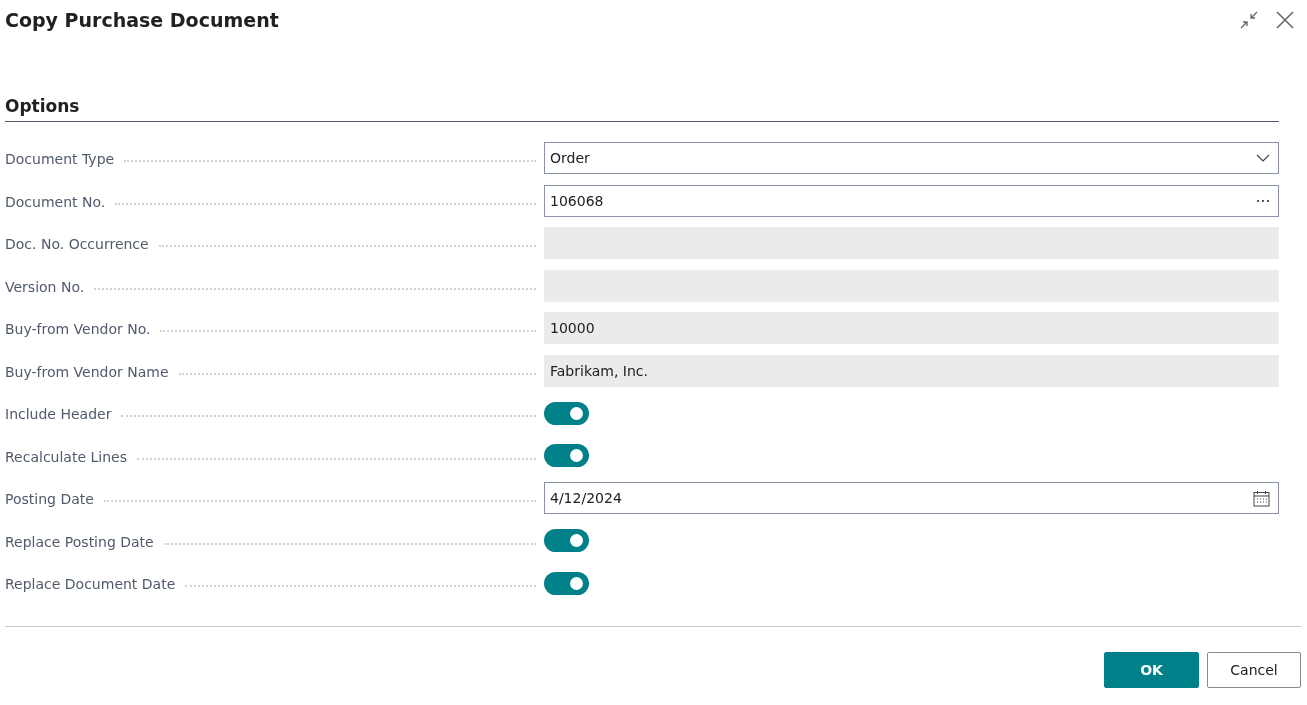 This screenshot has height=705, width=1307. What do you see at coordinates (911, 200) in the screenshot?
I see `input-field: 106068` at bounding box center [911, 200].